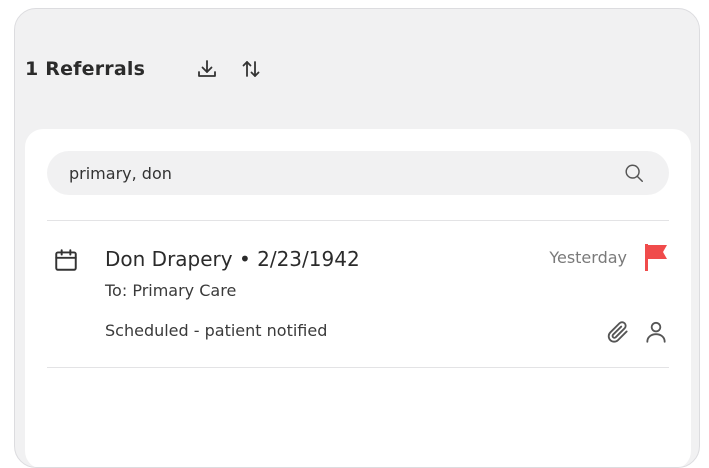 Image resolution: width=709 pixels, height=468 pixels. What do you see at coordinates (66, 260) in the screenshot?
I see `calendar-icon` at bounding box center [66, 260].